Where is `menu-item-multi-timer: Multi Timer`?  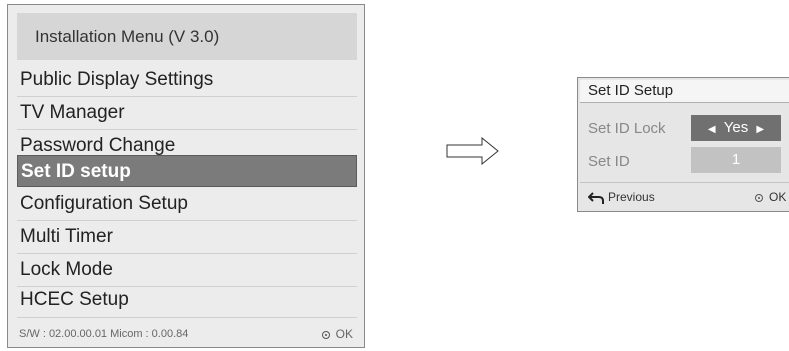
menu-item-multi-timer: Multi Timer is located at coordinates (187, 237).